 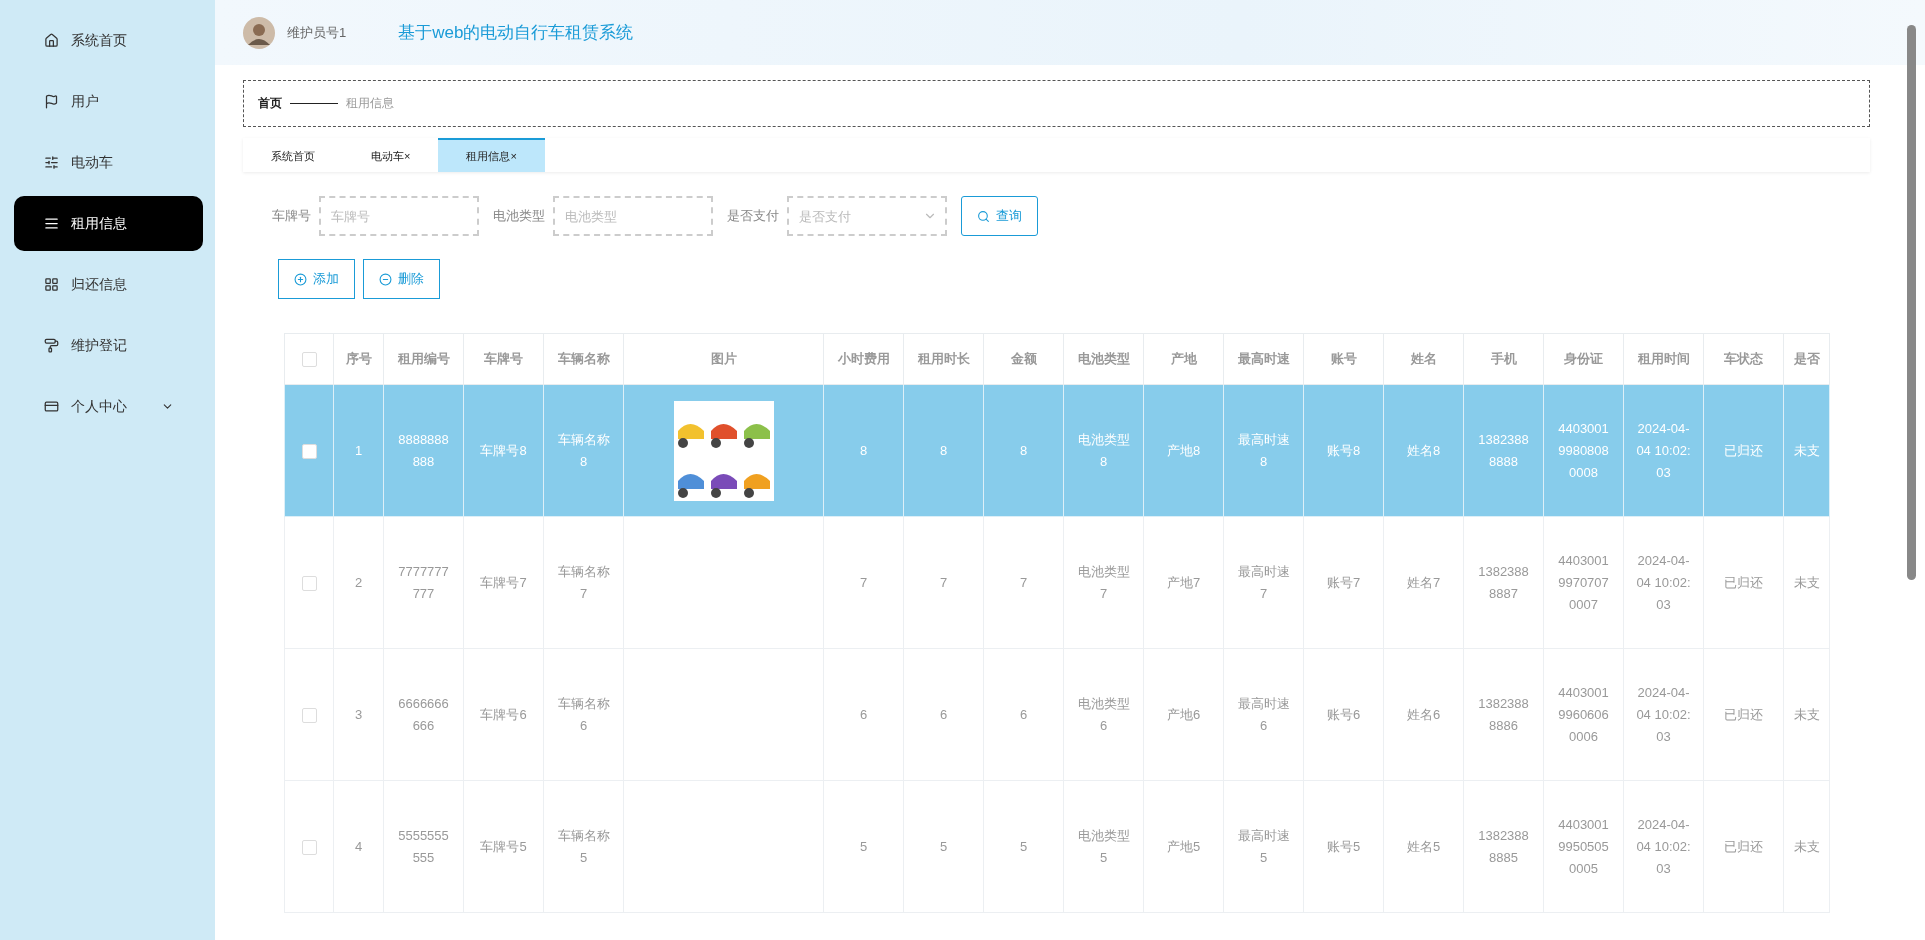 What do you see at coordinates (503, 359) in the screenshot?
I see `column-header: 车牌号` at bounding box center [503, 359].